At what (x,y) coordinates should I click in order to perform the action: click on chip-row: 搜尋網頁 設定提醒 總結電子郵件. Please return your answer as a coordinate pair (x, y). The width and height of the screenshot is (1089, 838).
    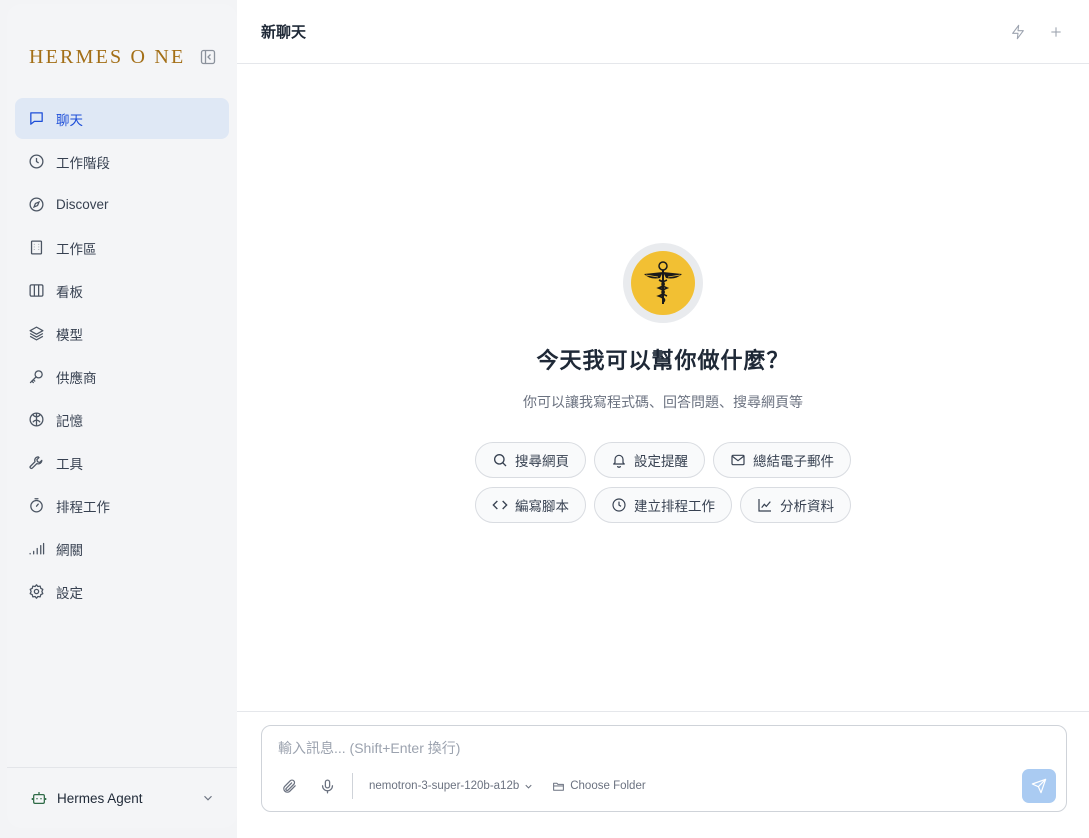
    Looking at the image, I should click on (663, 460).